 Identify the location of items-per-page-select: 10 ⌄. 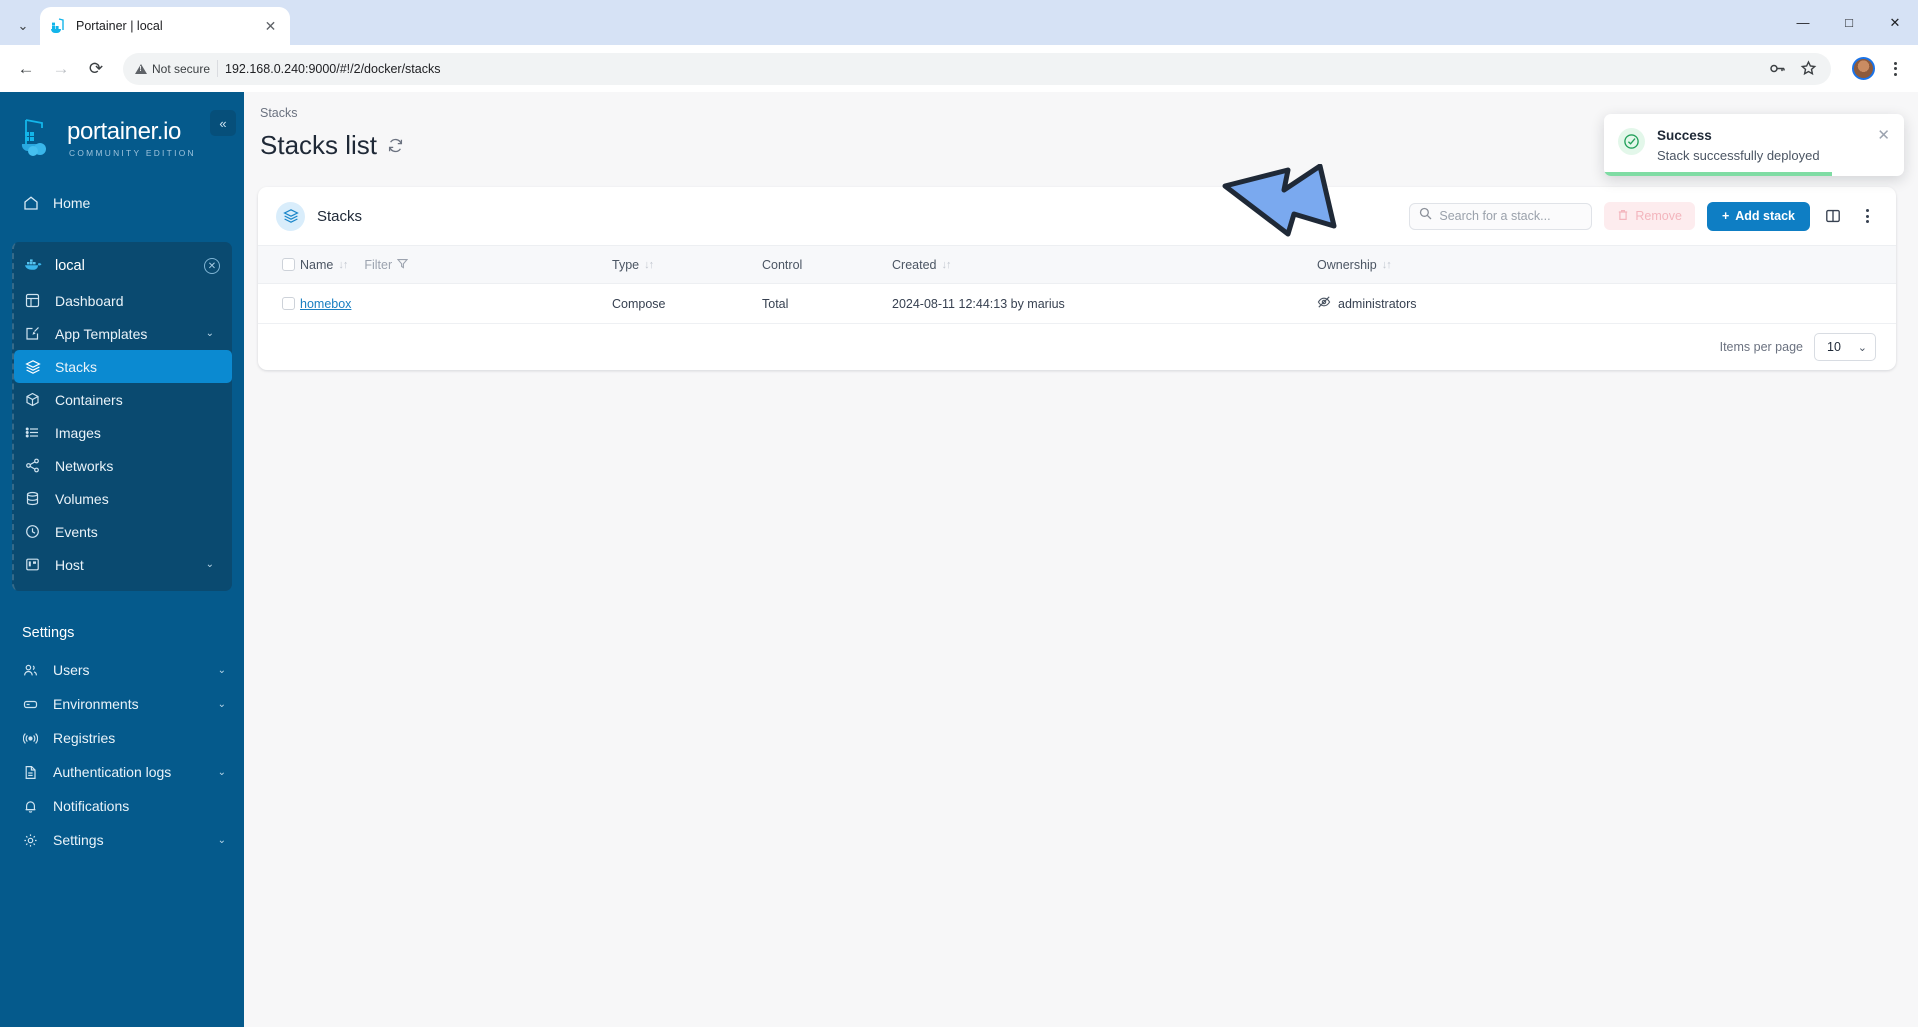
(1845, 347).